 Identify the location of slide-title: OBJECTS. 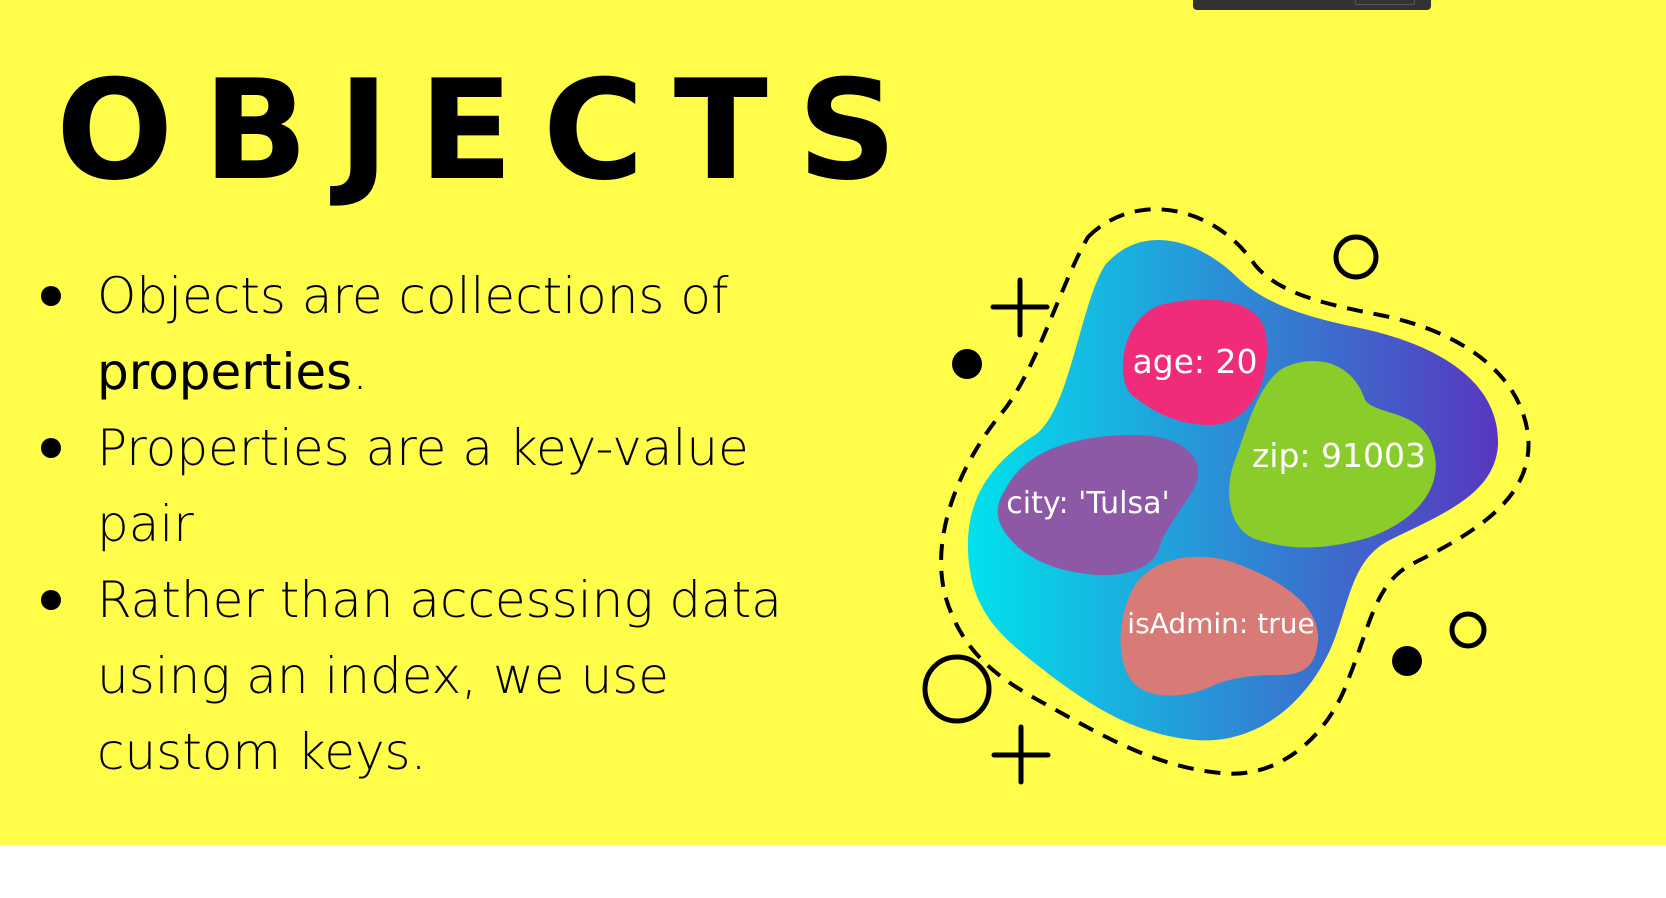
(491, 130).